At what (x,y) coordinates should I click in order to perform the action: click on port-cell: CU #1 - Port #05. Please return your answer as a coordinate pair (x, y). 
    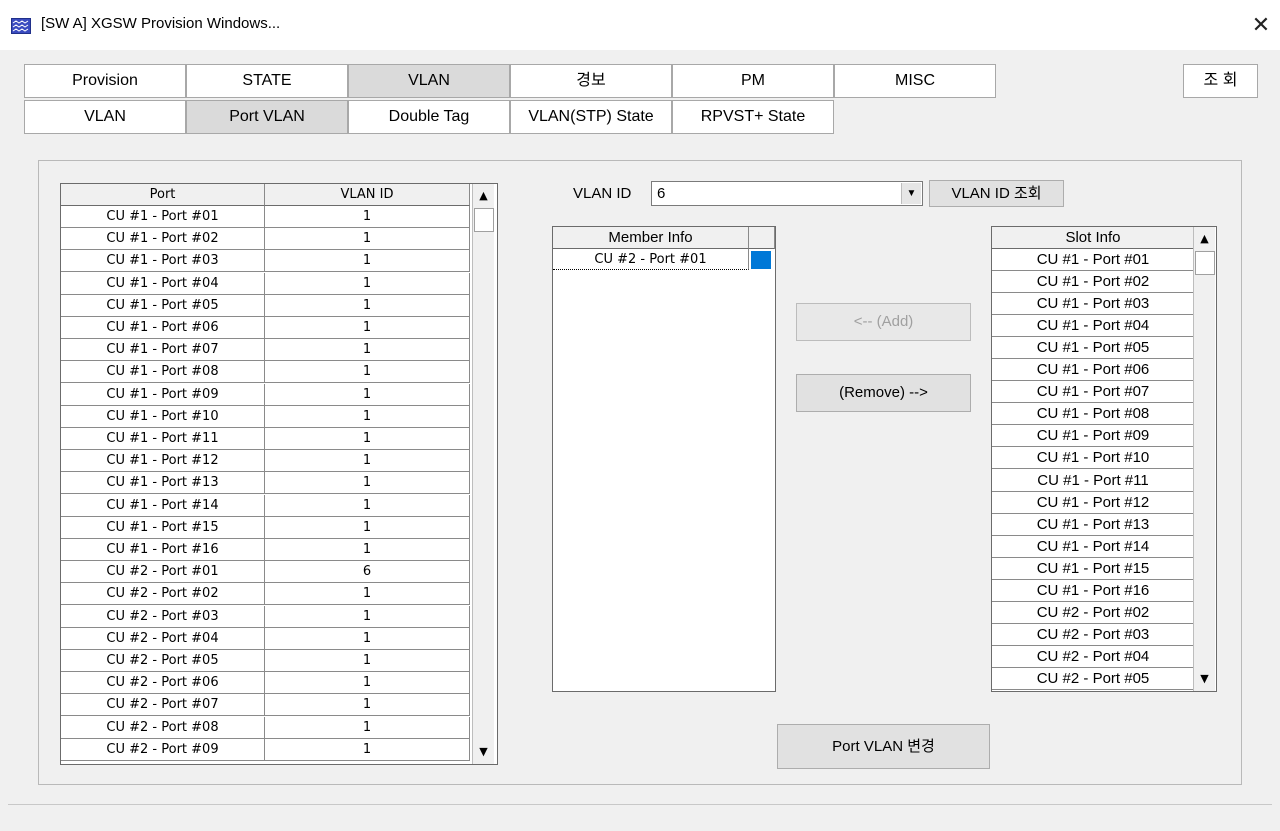
    Looking at the image, I should click on (163, 305).